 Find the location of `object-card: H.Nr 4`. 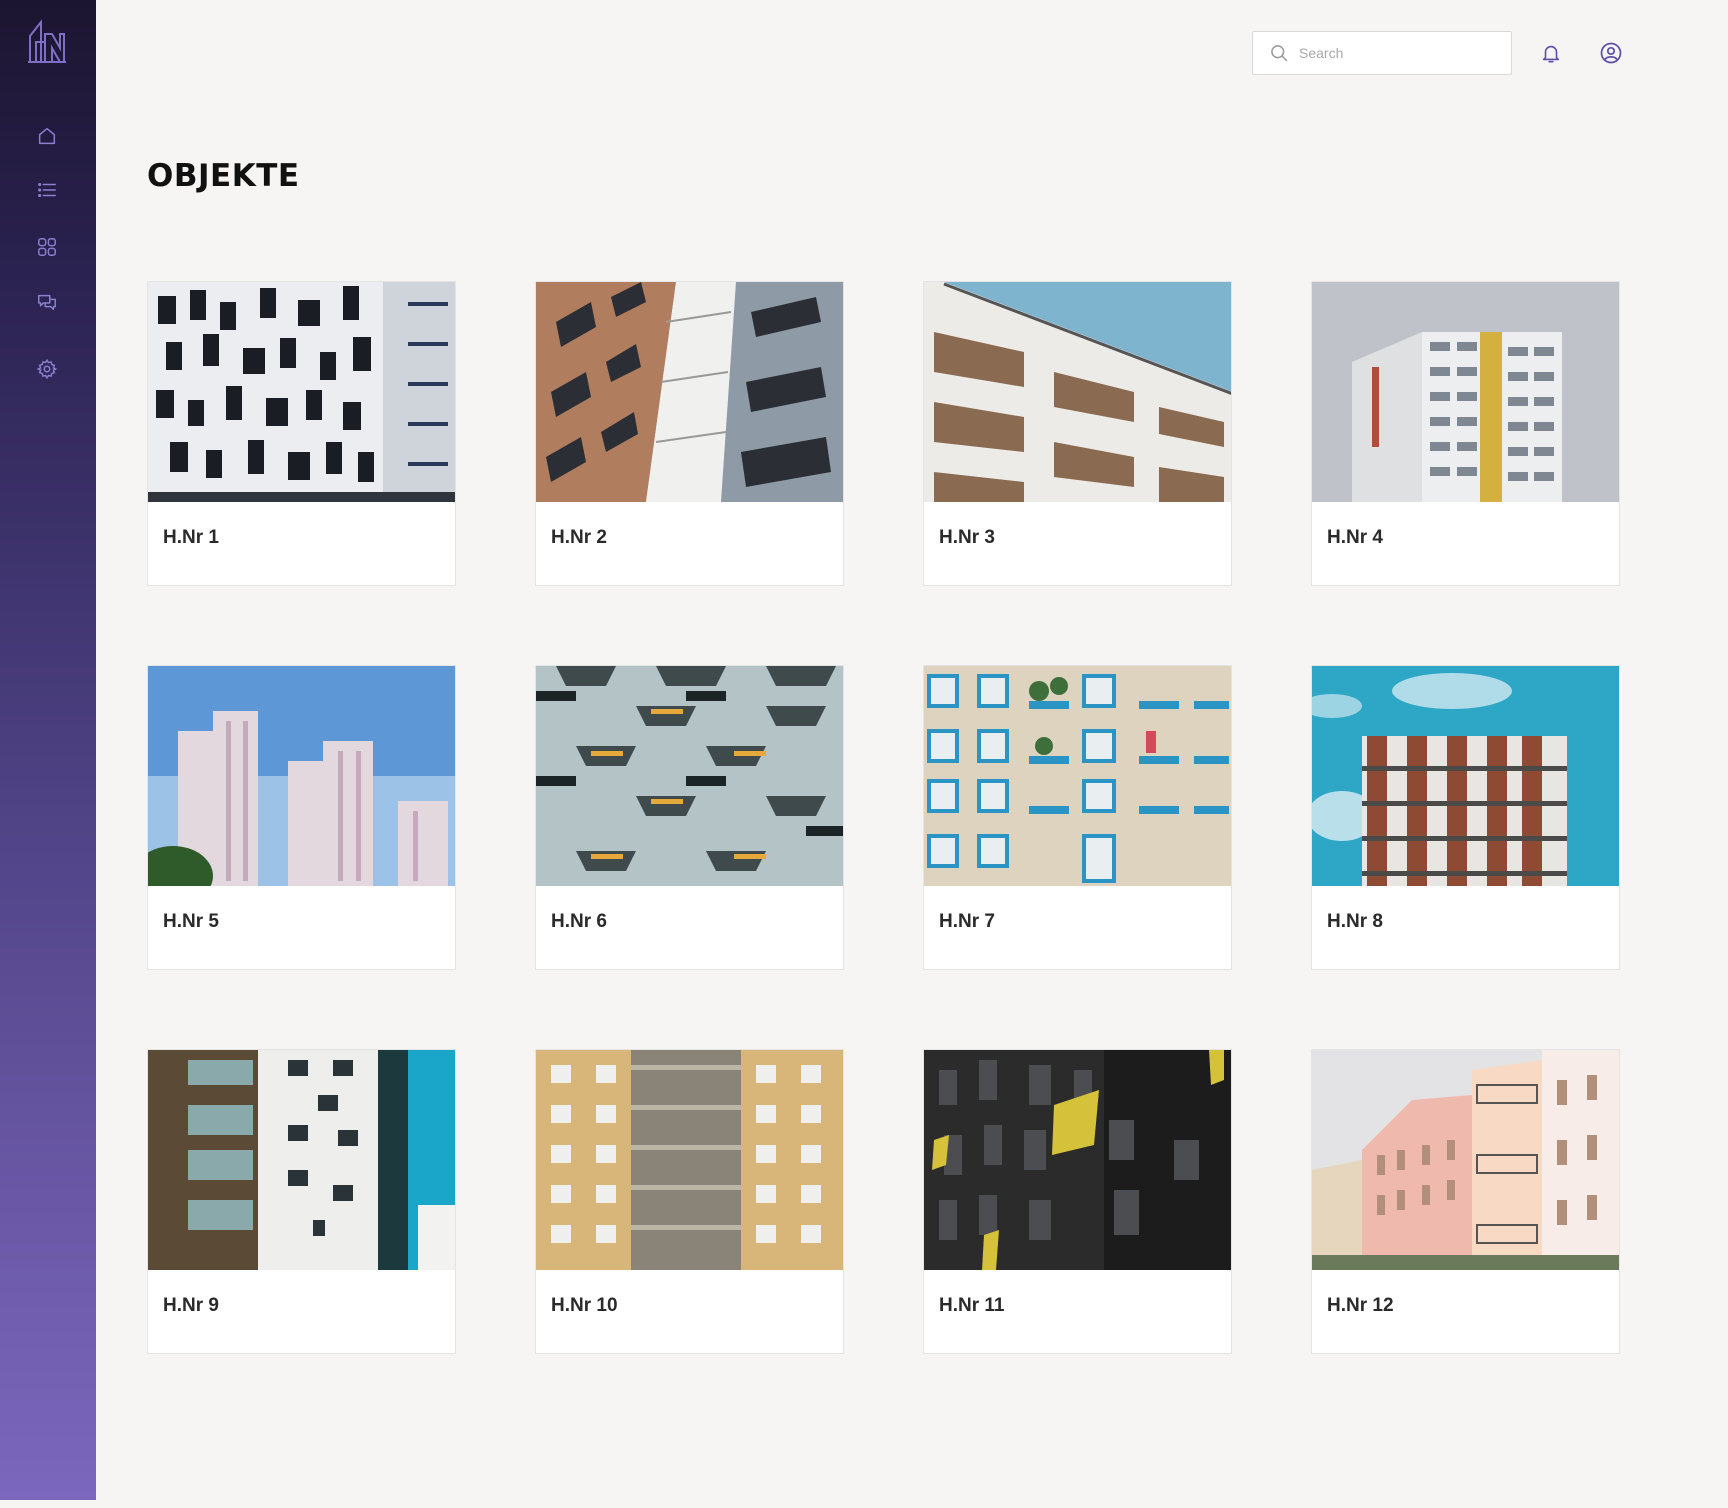

object-card: H.Nr 4 is located at coordinates (1465, 433).